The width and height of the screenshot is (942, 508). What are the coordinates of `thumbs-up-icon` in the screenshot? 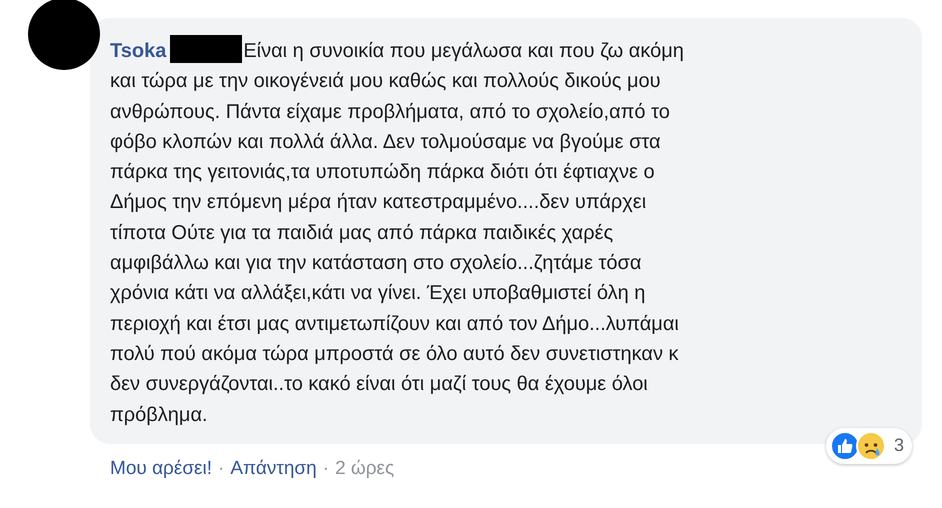 It's located at (845, 445).